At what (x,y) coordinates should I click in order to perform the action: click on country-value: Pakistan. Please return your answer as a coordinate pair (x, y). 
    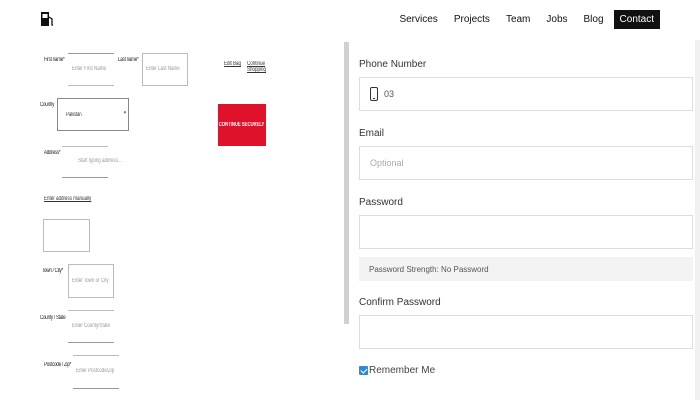
    Looking at the image, I should click on (74, 115).